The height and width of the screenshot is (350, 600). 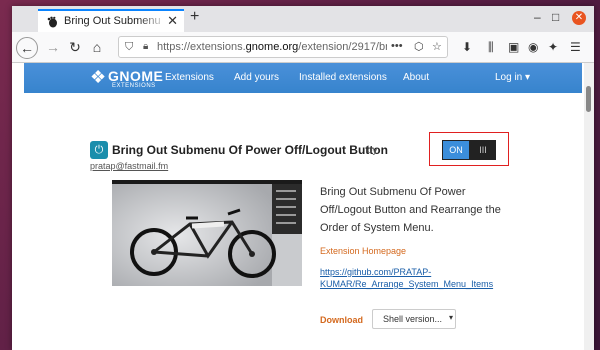 What do you see at coordinates (134, 86) in the screenshot?
I see `logo-subtext: EXTENSIONS` at bounding box center [134, 86].